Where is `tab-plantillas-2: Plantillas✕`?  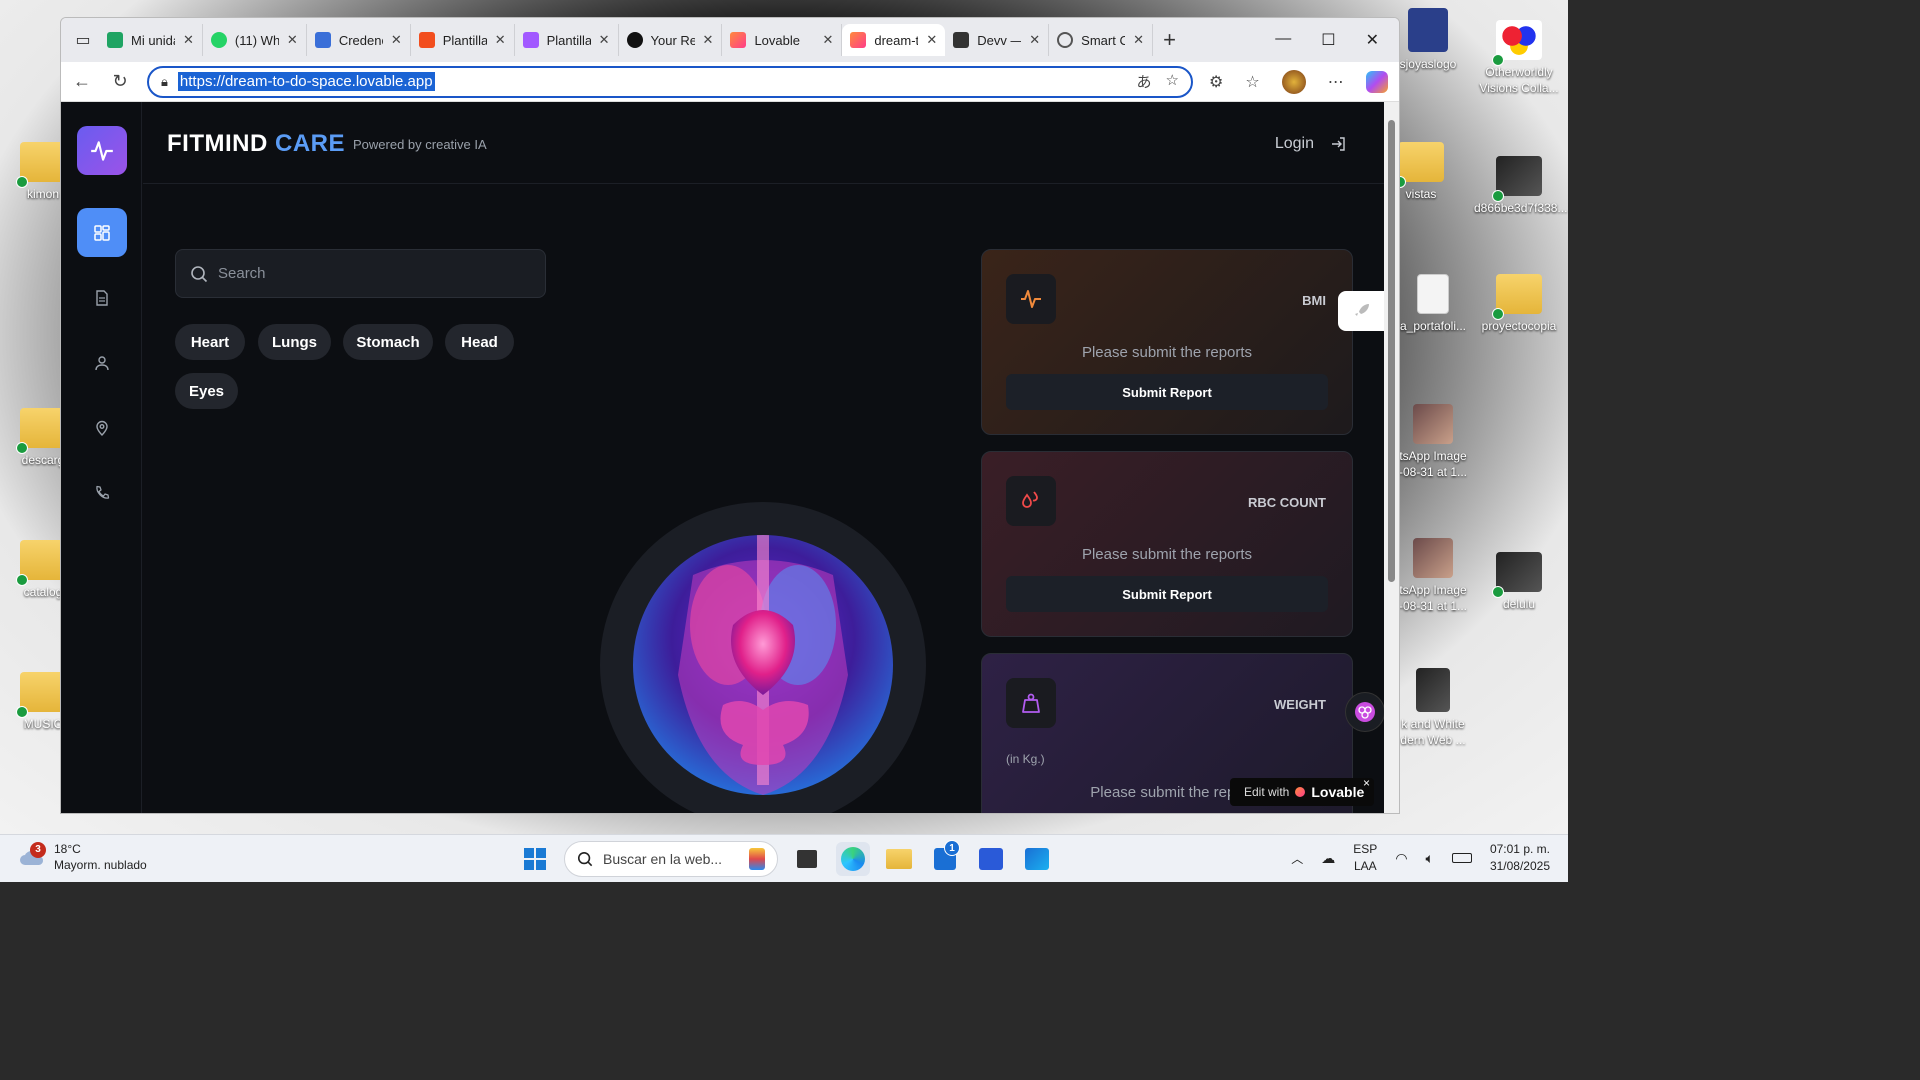
tab-plantillas-2: Plantillas✕ is located at coordinates (567, 40).